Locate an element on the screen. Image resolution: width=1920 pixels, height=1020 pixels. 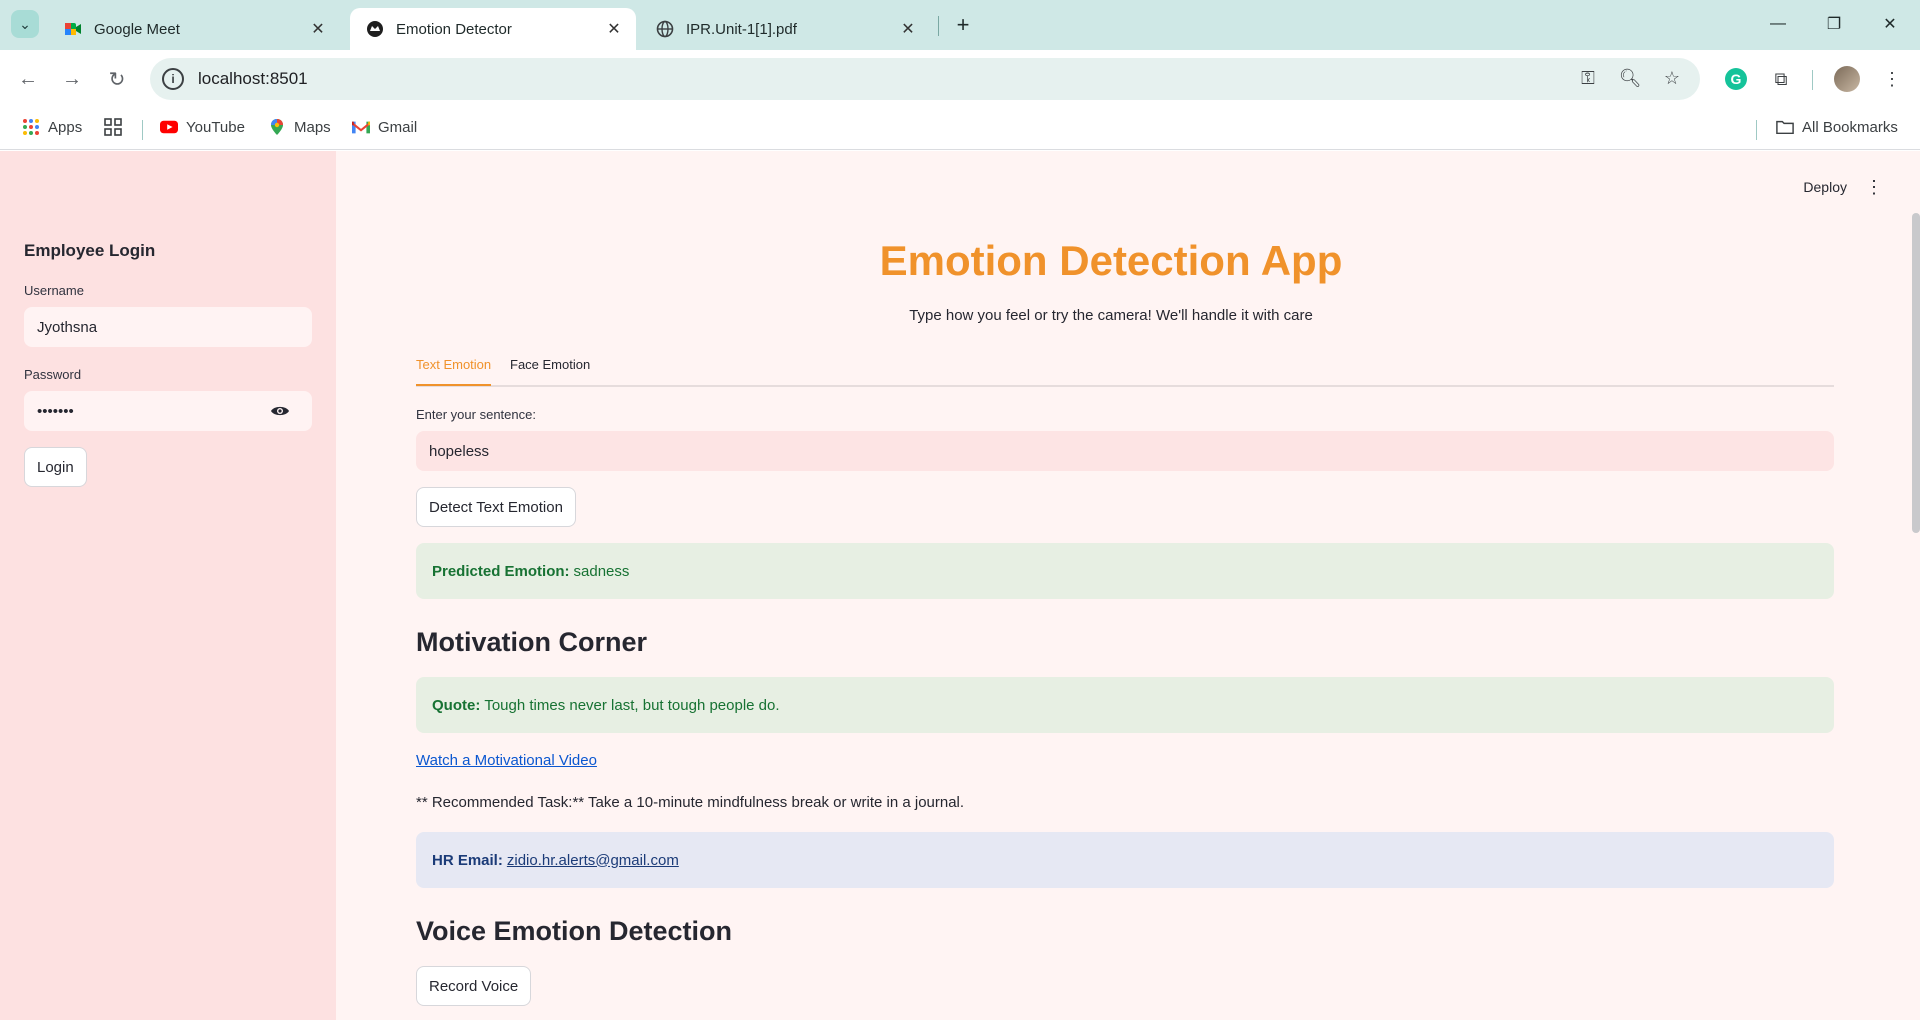
tab-title: Google Meet is located at coordinates (137, 29).